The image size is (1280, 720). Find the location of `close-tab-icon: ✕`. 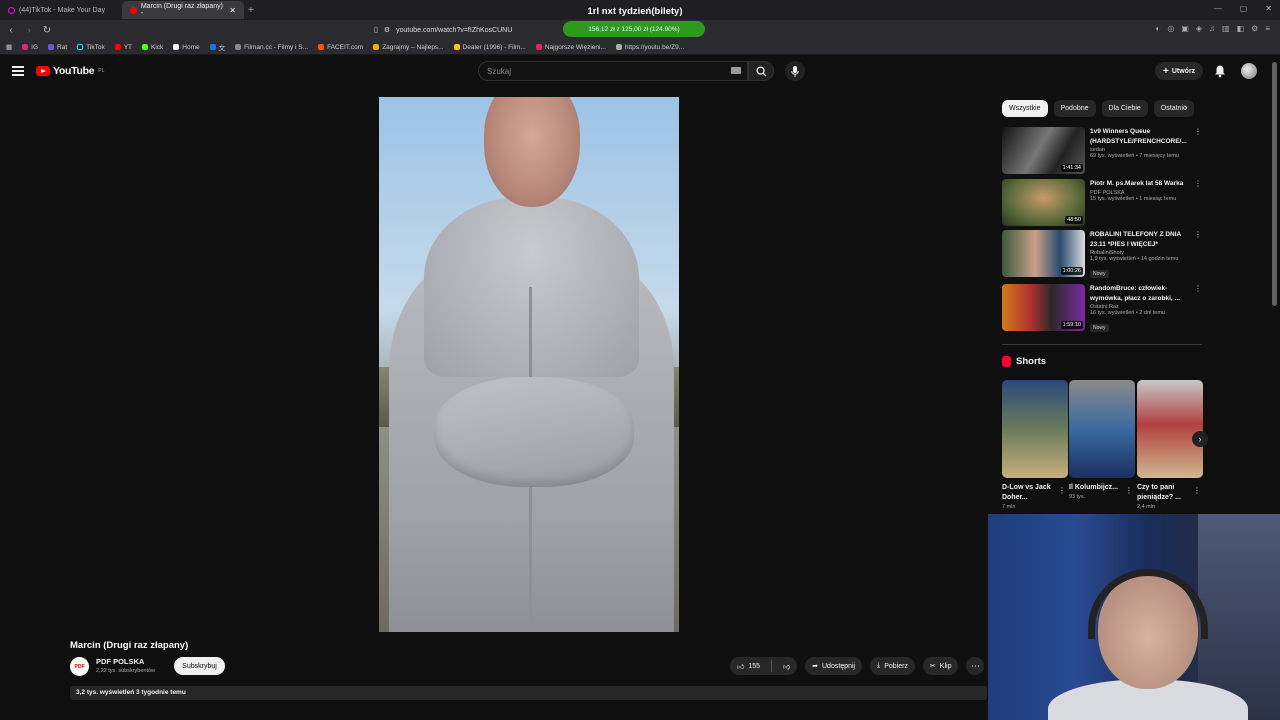

close-tab-icon: ✕ is located at coordinates (232, 10).